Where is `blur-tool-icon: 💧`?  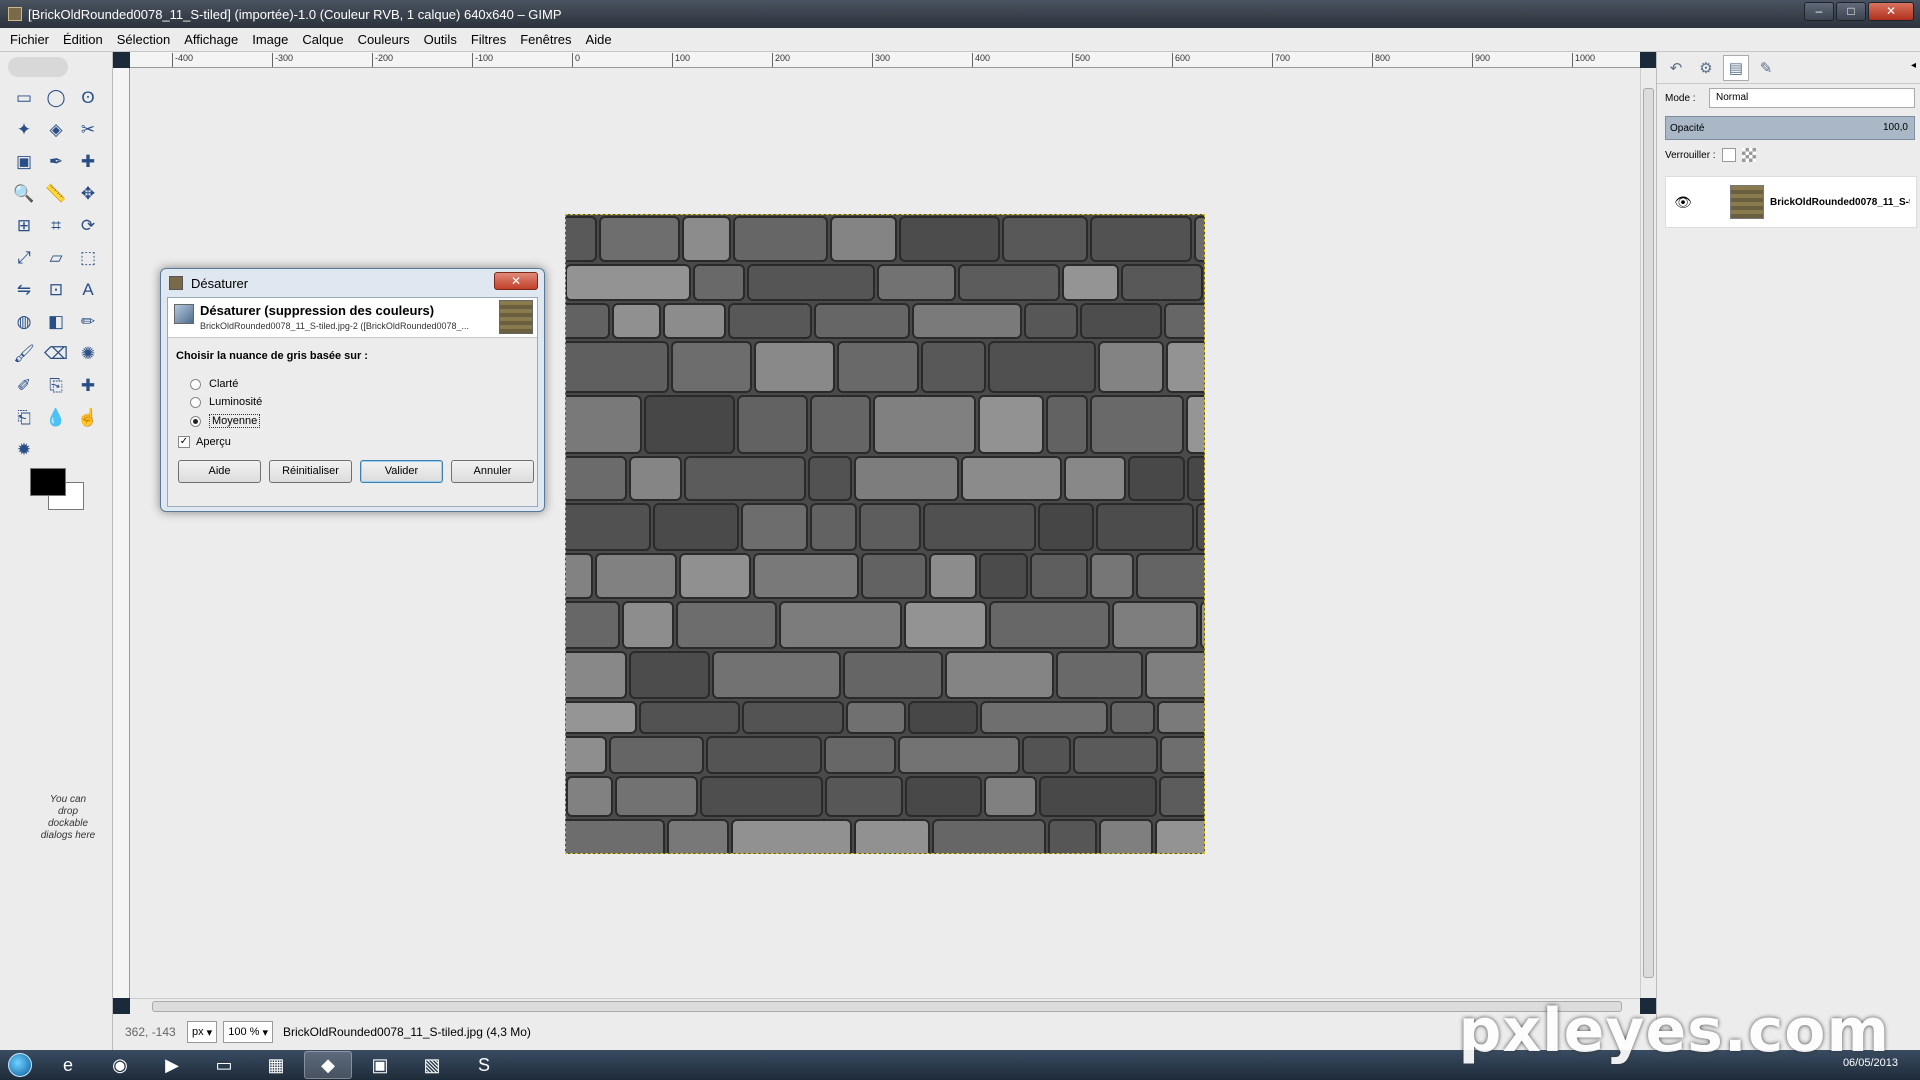
blur-tool-icon: 💧 is located at coordinates (56, 418).